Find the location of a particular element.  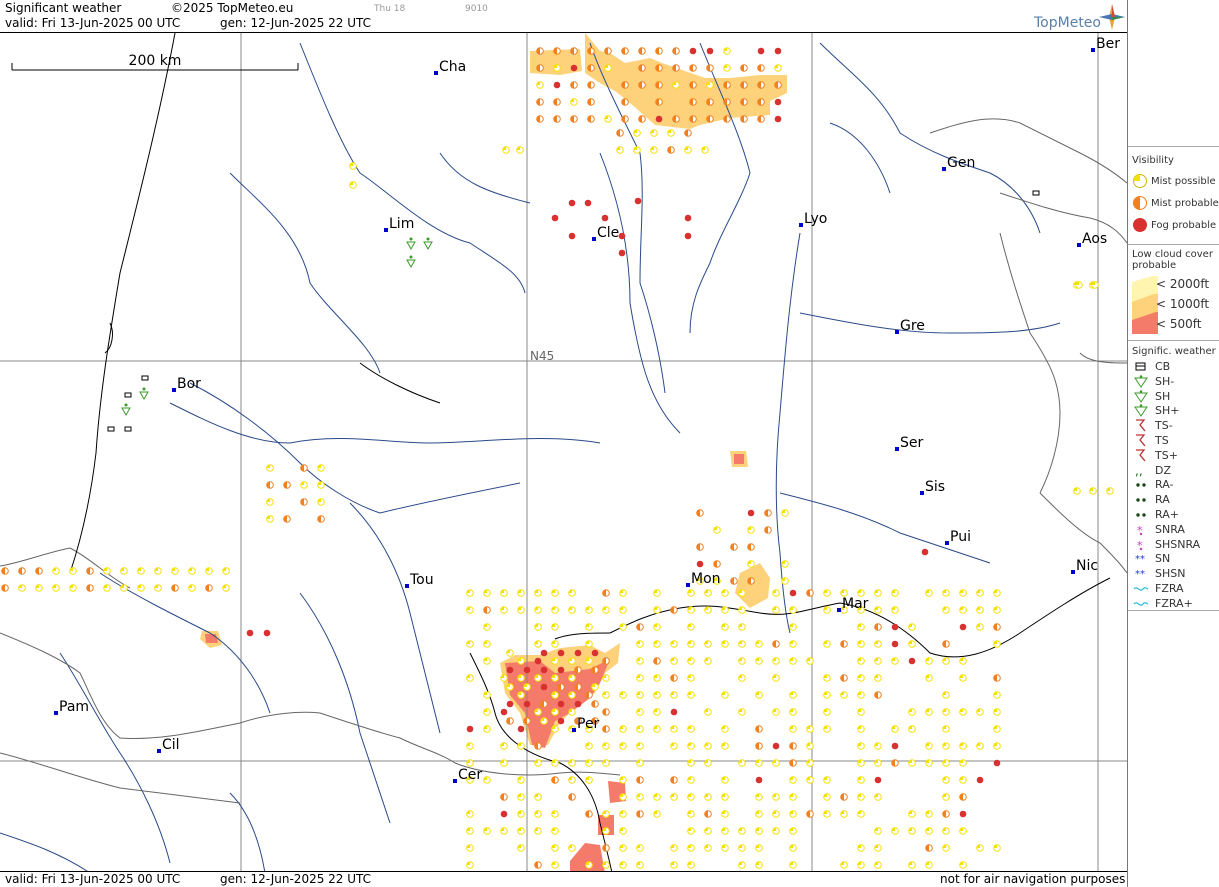

freezing-rain-icon is located at coordinates (1141, 589).